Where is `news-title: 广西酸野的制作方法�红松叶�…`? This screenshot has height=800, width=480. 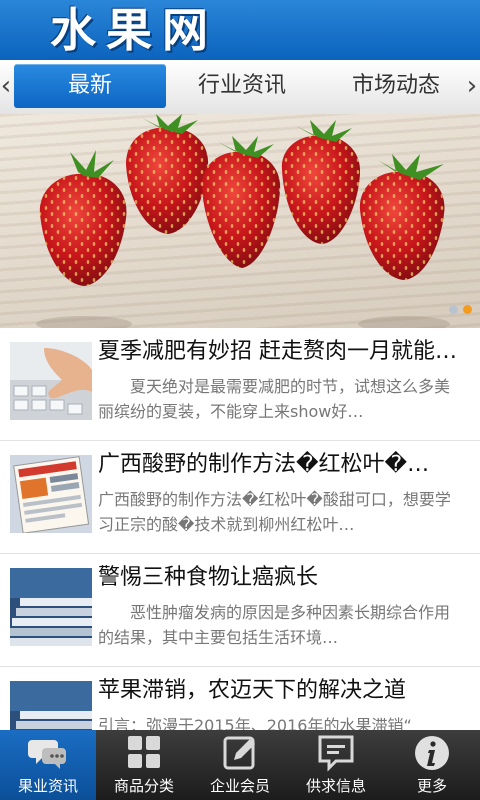 news-title: 广西酸野的制作方法�红松叶�… is located at coordinates (264, 464).